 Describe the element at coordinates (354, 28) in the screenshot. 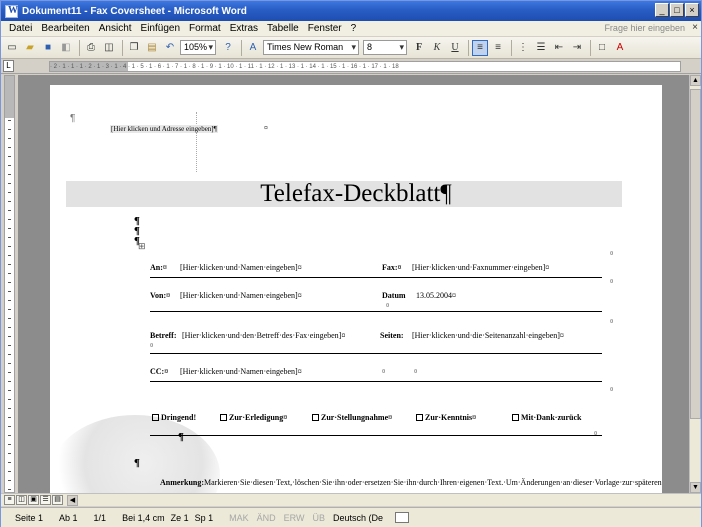

I see `menu-help: ?` at that location.